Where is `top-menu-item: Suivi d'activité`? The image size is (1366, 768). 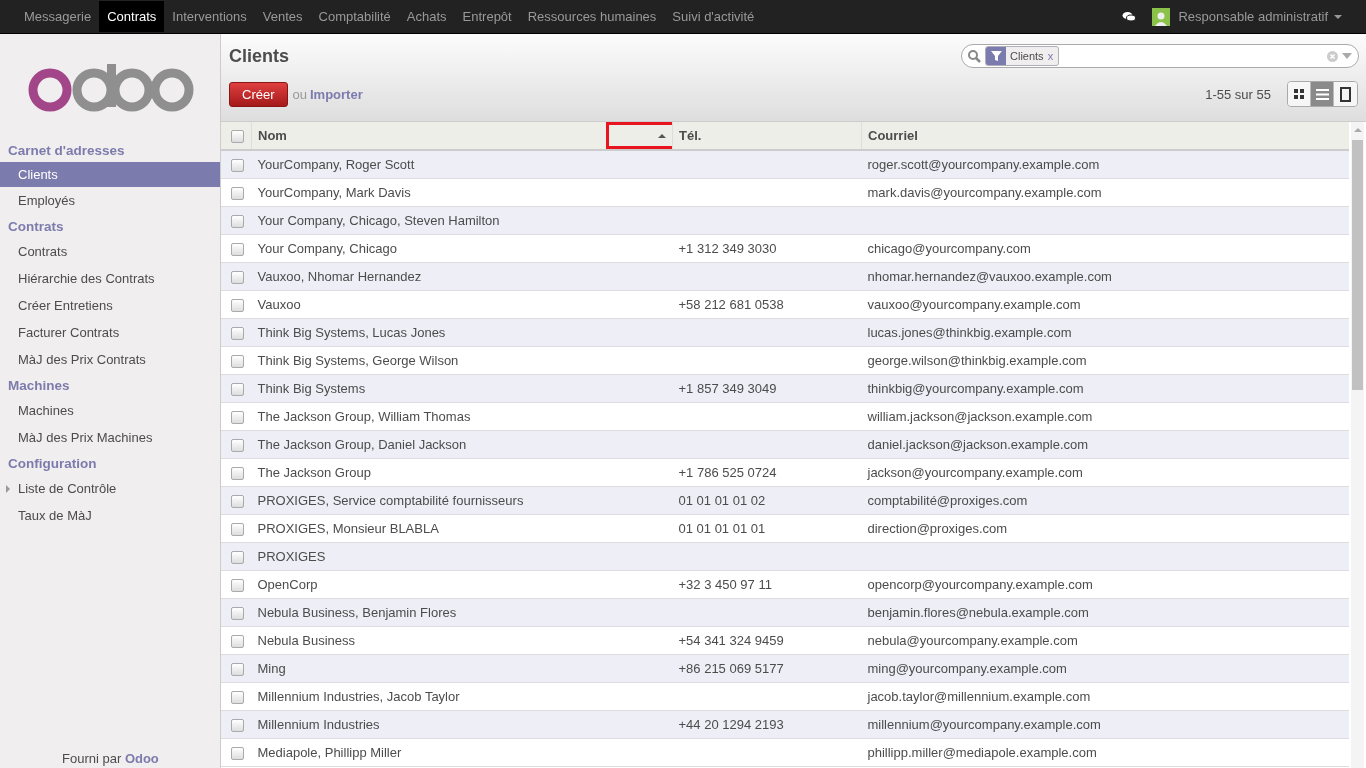 top-menu-item: Suivi d'activité is located at coordinates (713, 16).